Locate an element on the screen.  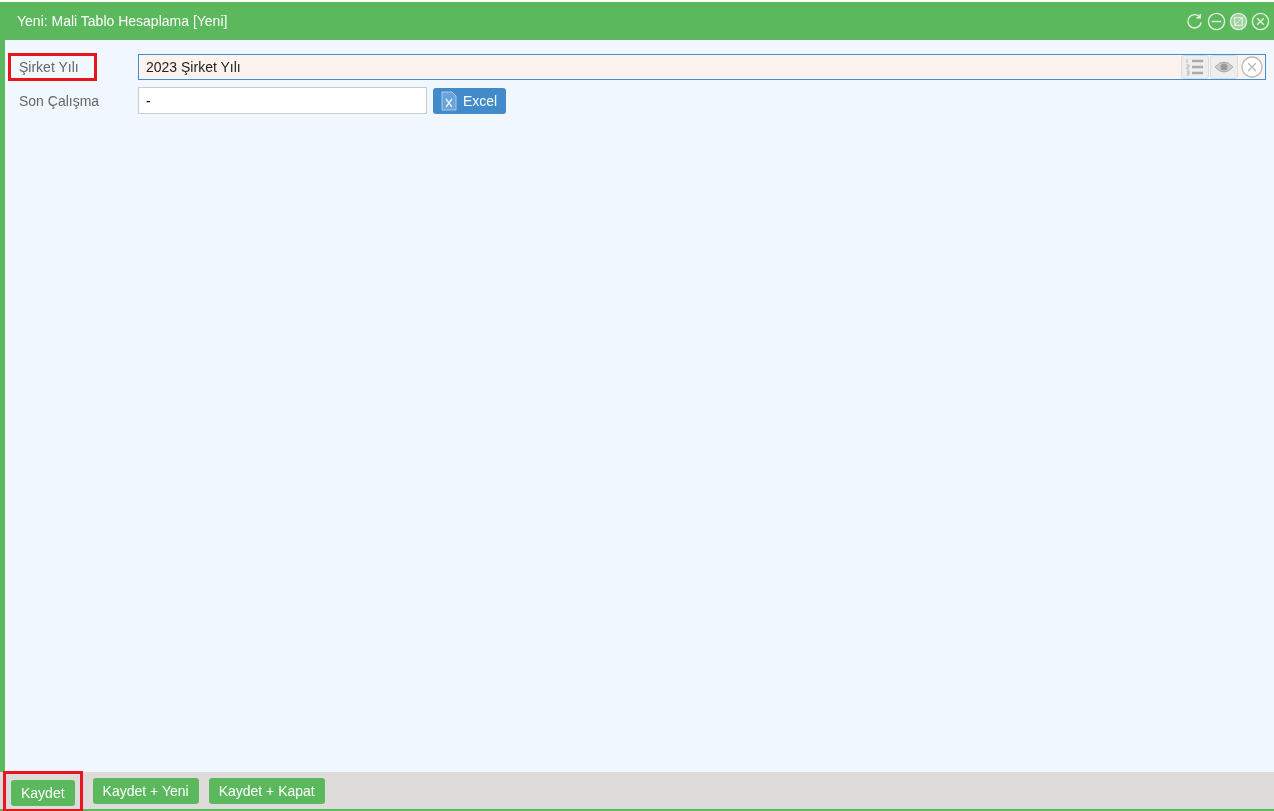
field-label: Şirket Yılı is located at coordinates (52, 66).